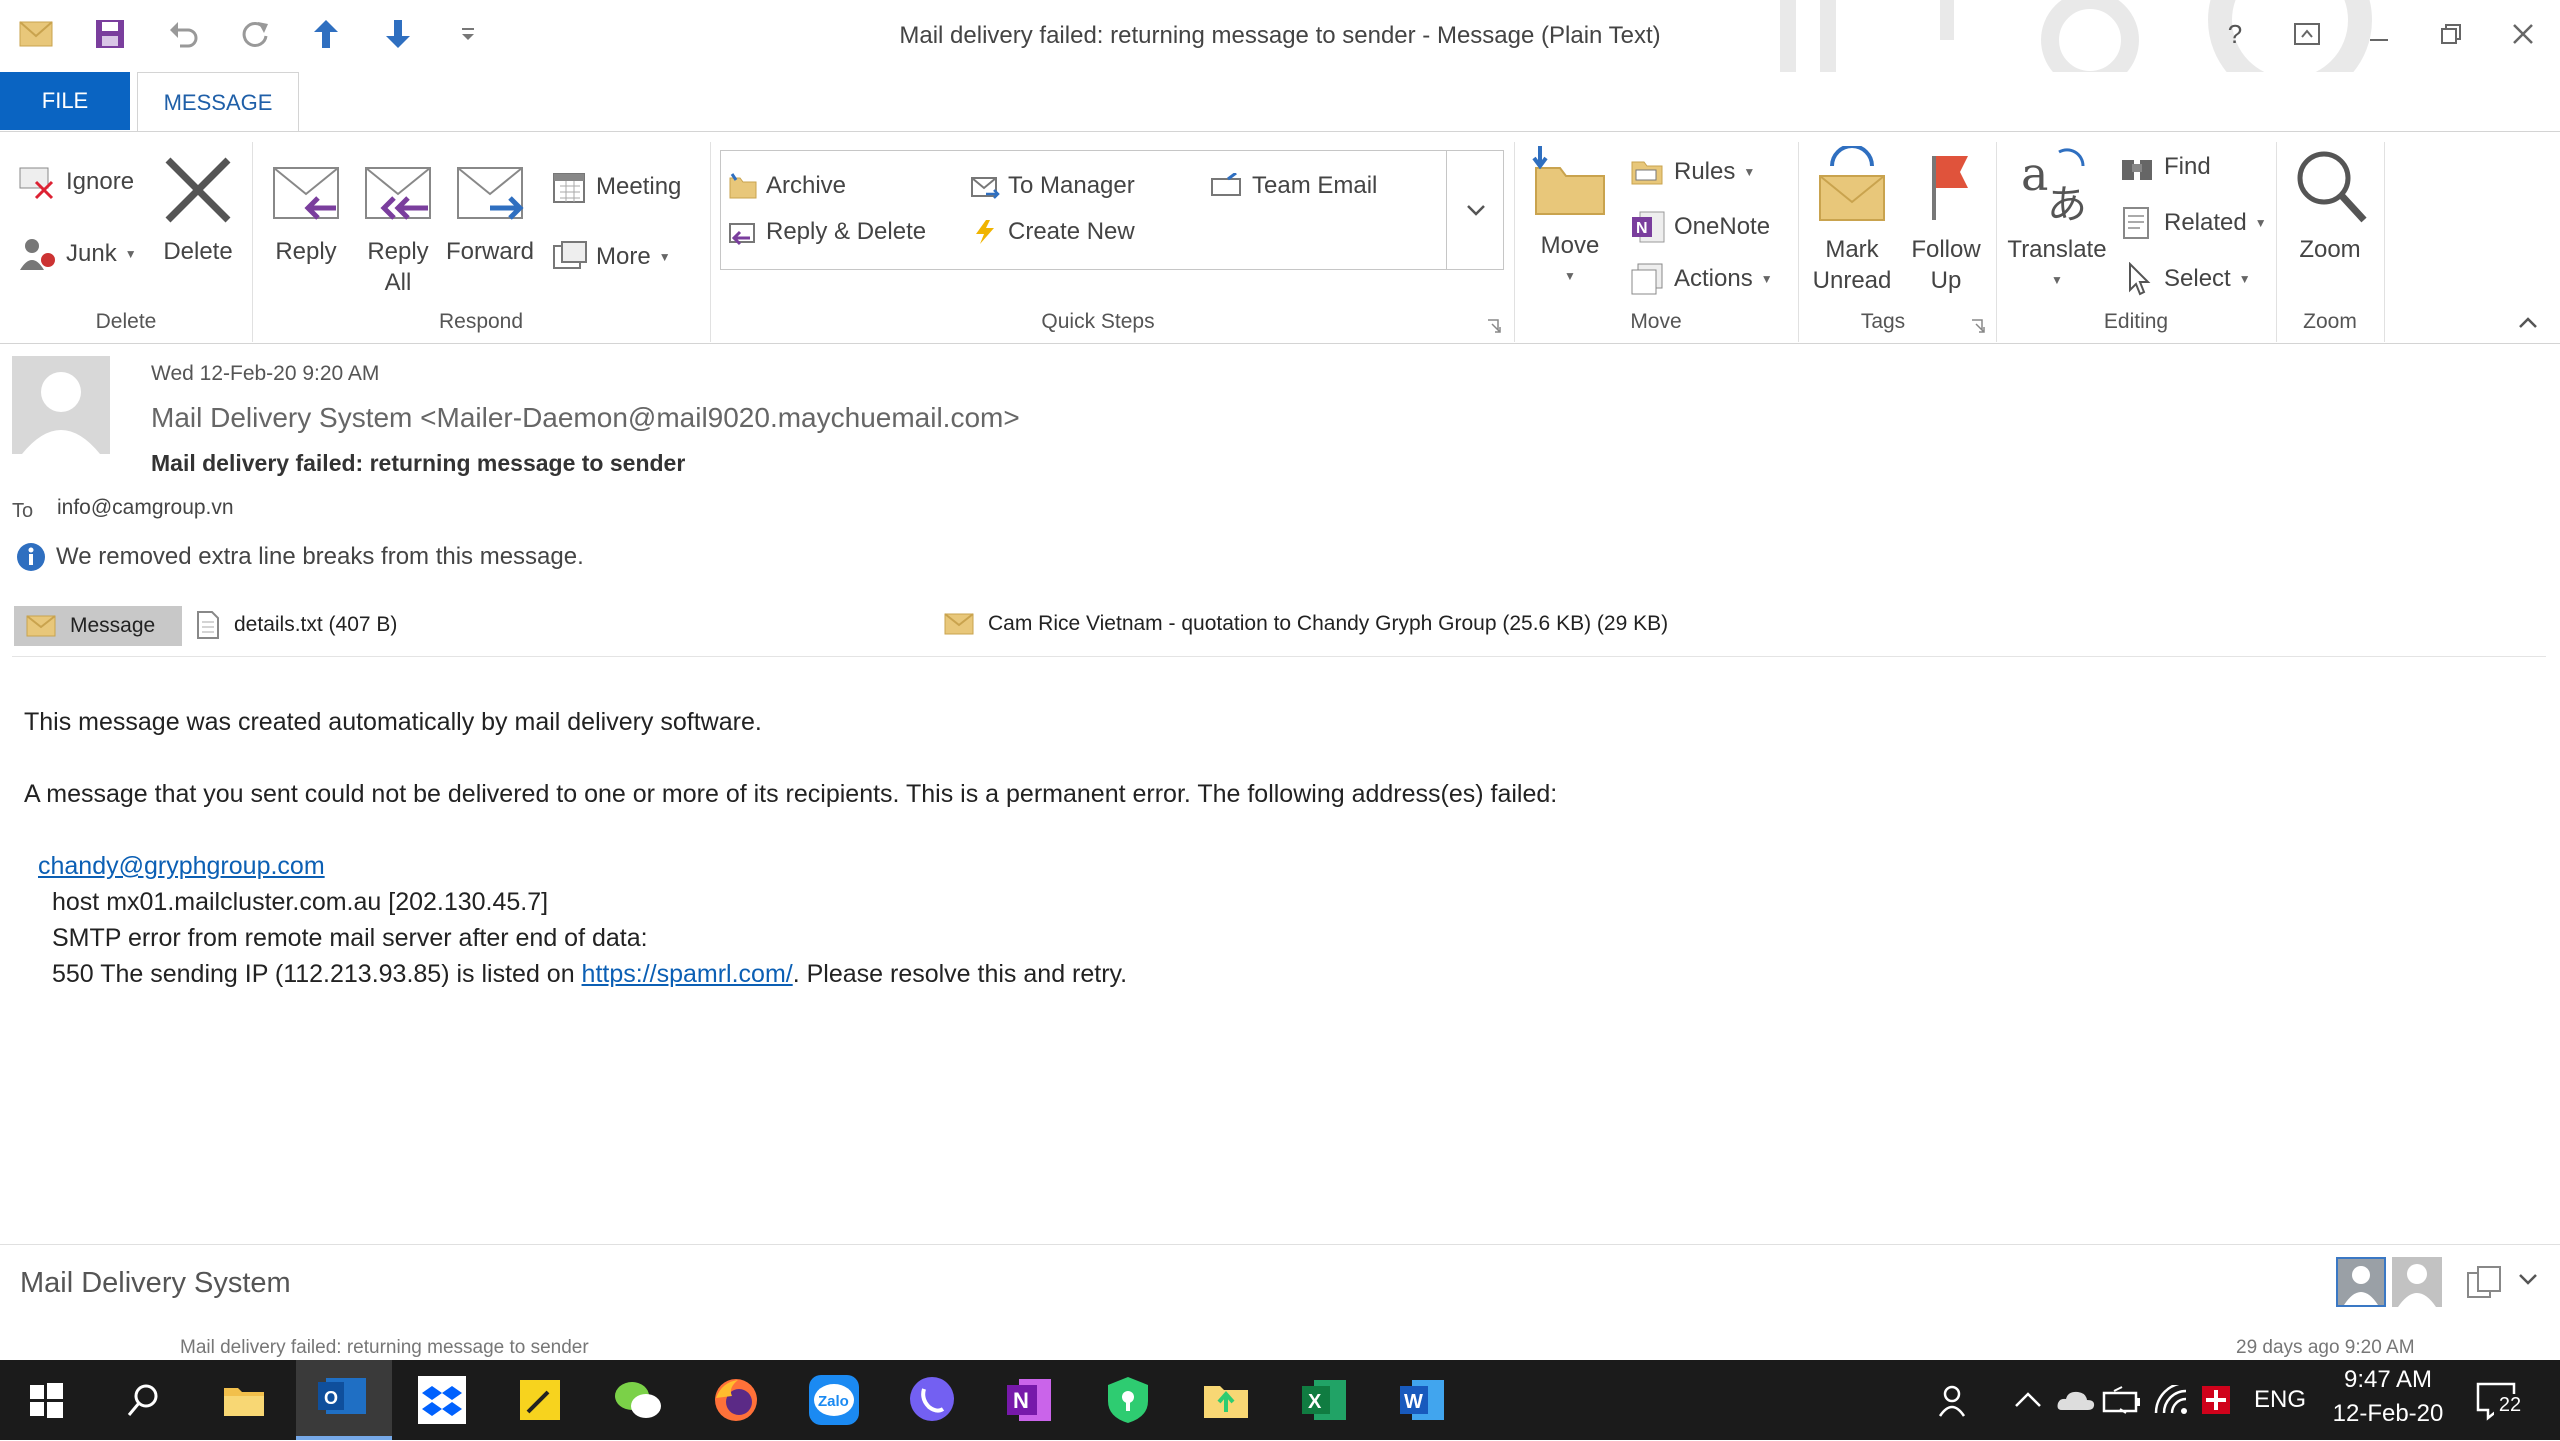 This screenshot has height=1441, width=2560. What do you see at coordinates (846, 231) in the screenshot?
I see `reply-delete-label: Reply & Delete` at bounding box center [846, 231].